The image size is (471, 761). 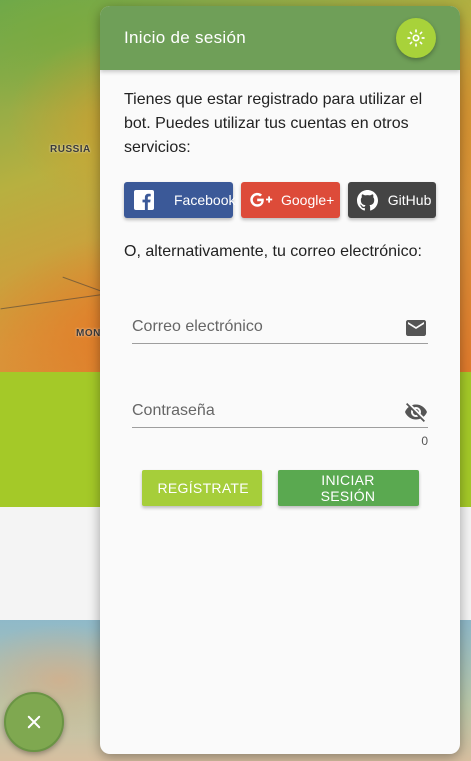 What do you see at coordinates (416, 328) in the screenshot?
I see `mail-icon` at bounding box center [416, 328].